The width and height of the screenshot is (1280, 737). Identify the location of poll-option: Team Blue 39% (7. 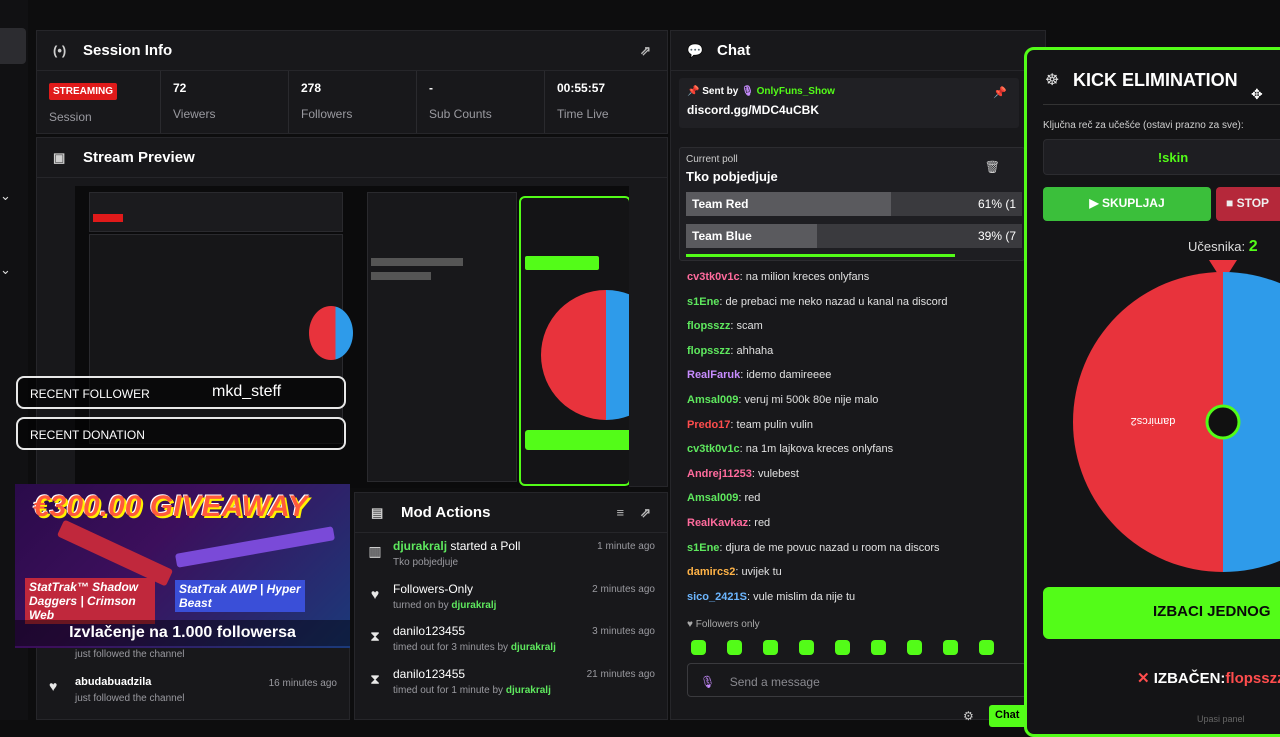
(854, 236).